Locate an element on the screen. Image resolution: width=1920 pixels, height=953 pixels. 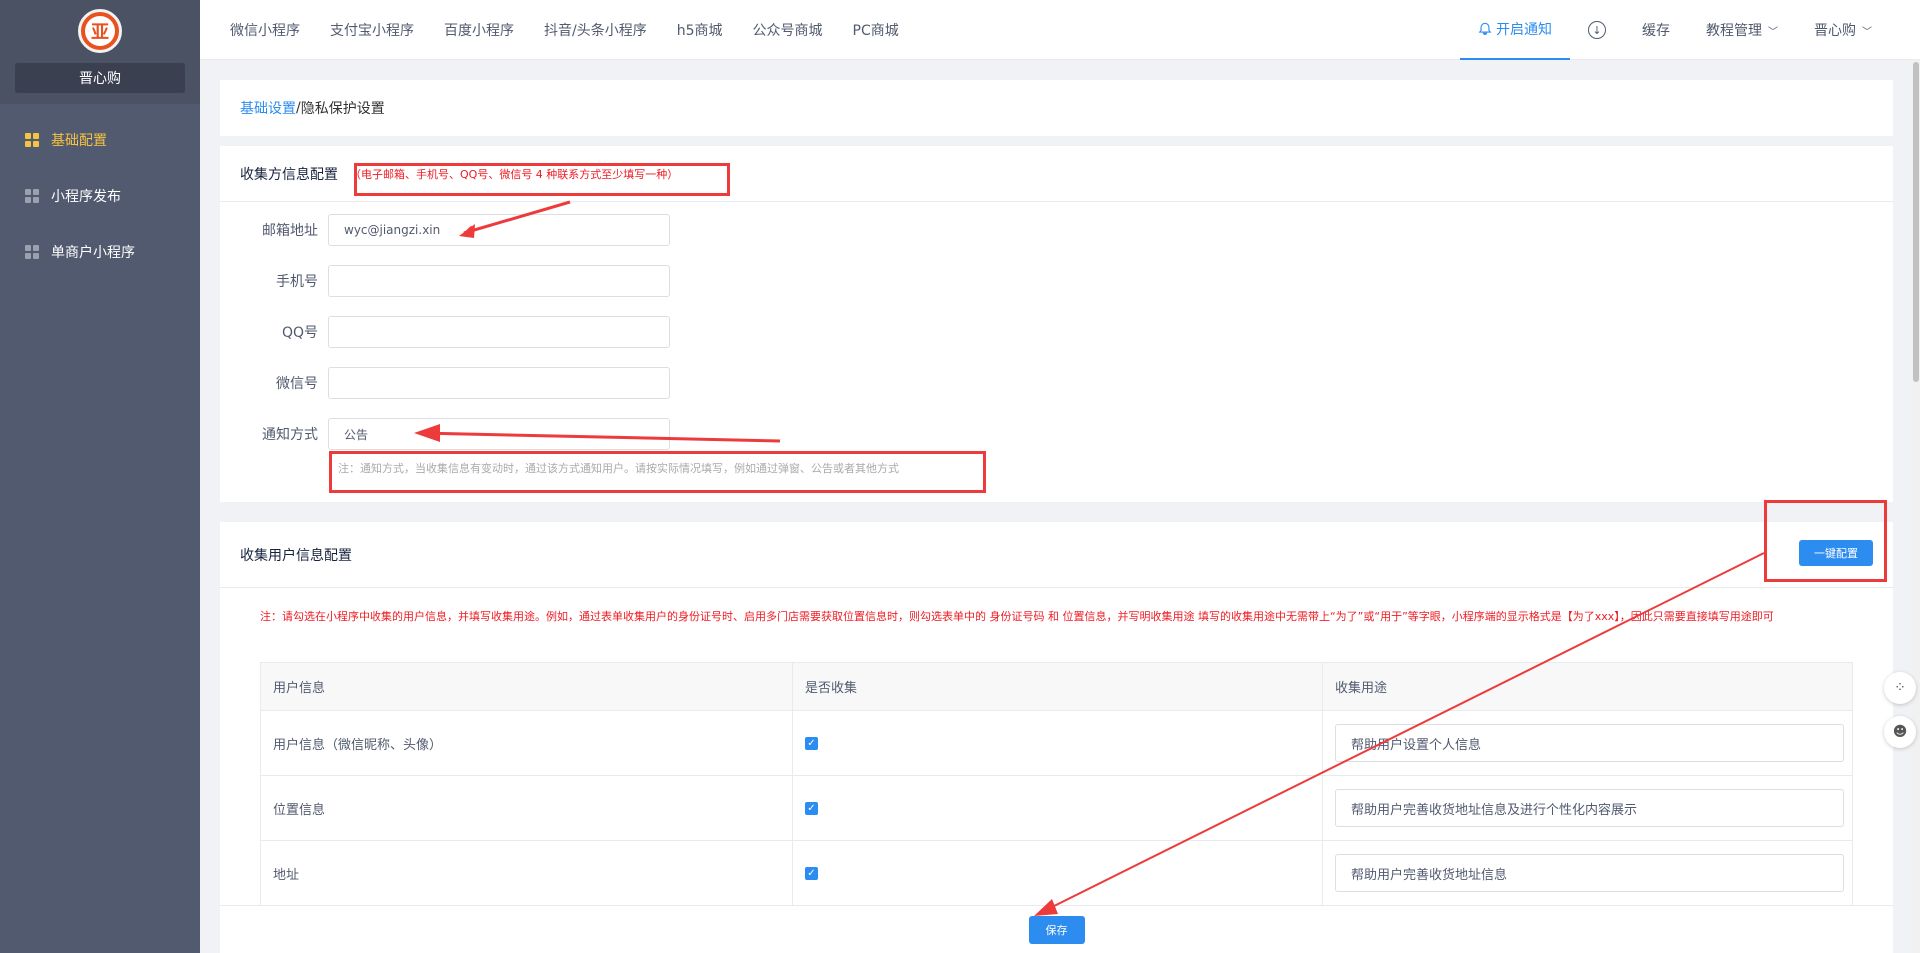
bell-icon is located at coordinates (1485, 28).